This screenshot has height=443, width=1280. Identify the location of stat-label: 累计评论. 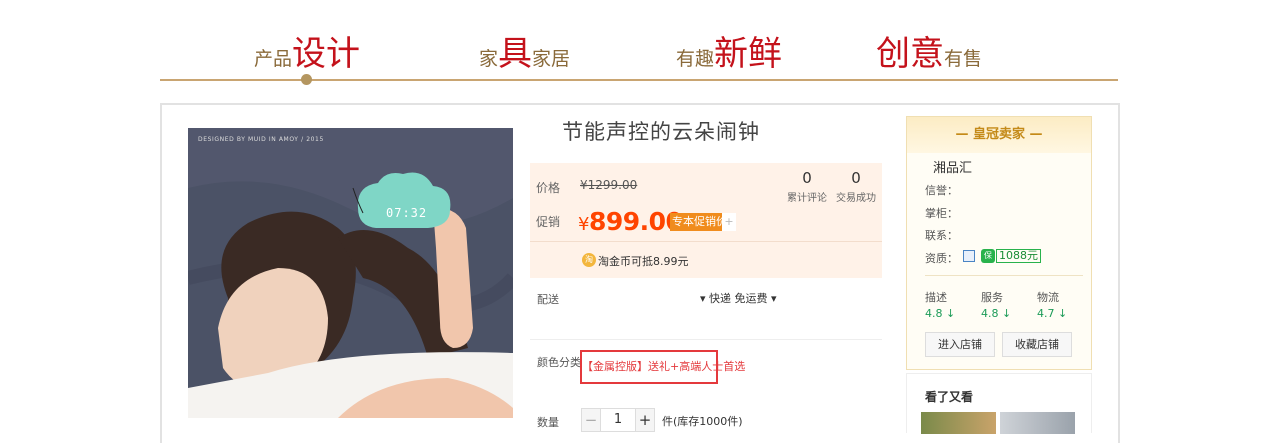
(807, 198).